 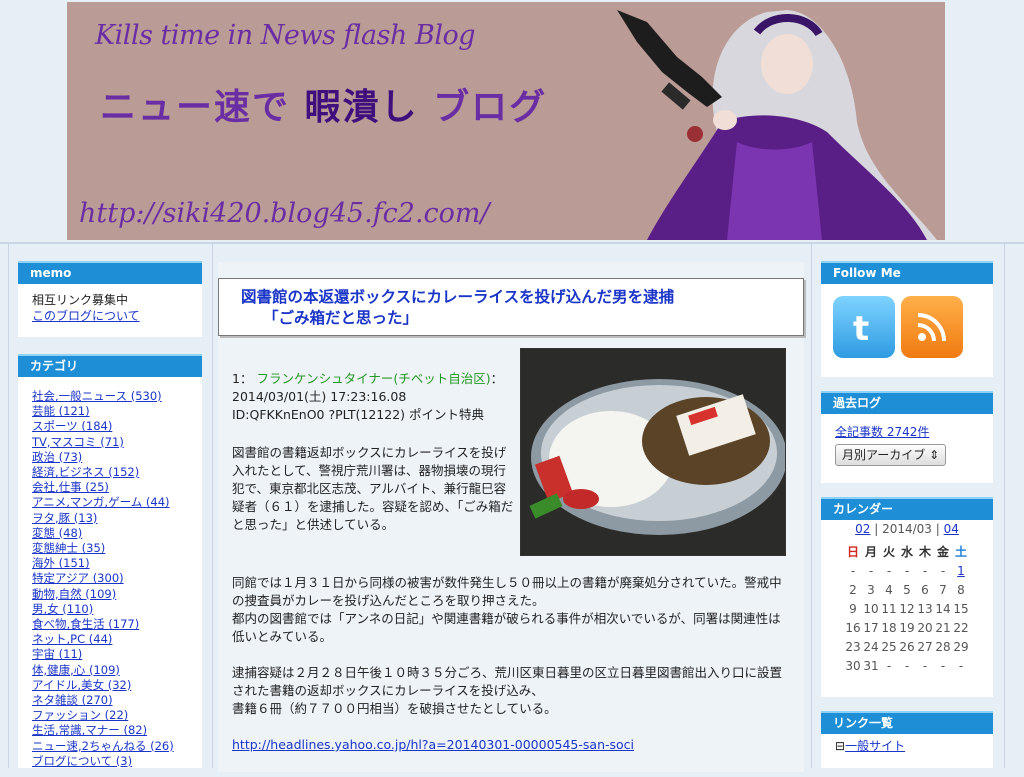 I want to click on category-item: 海外 (151), so click(x=110, y=563).